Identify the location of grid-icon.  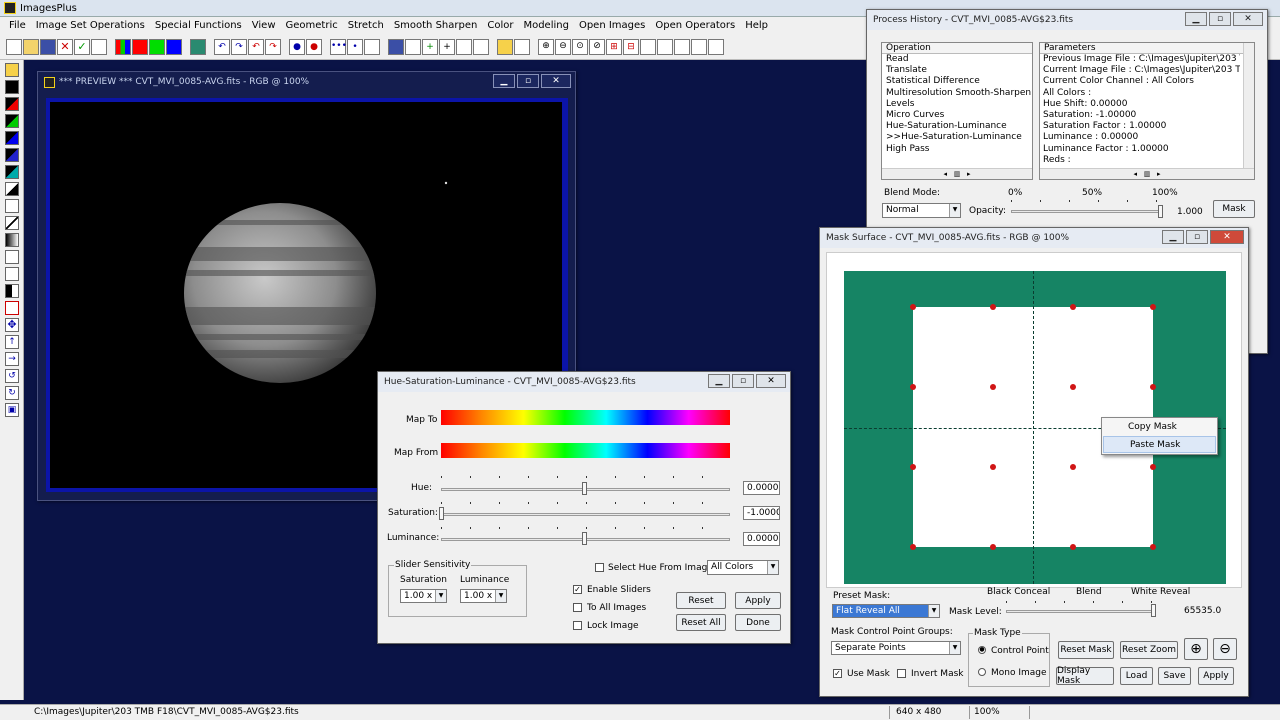
(198, 46).